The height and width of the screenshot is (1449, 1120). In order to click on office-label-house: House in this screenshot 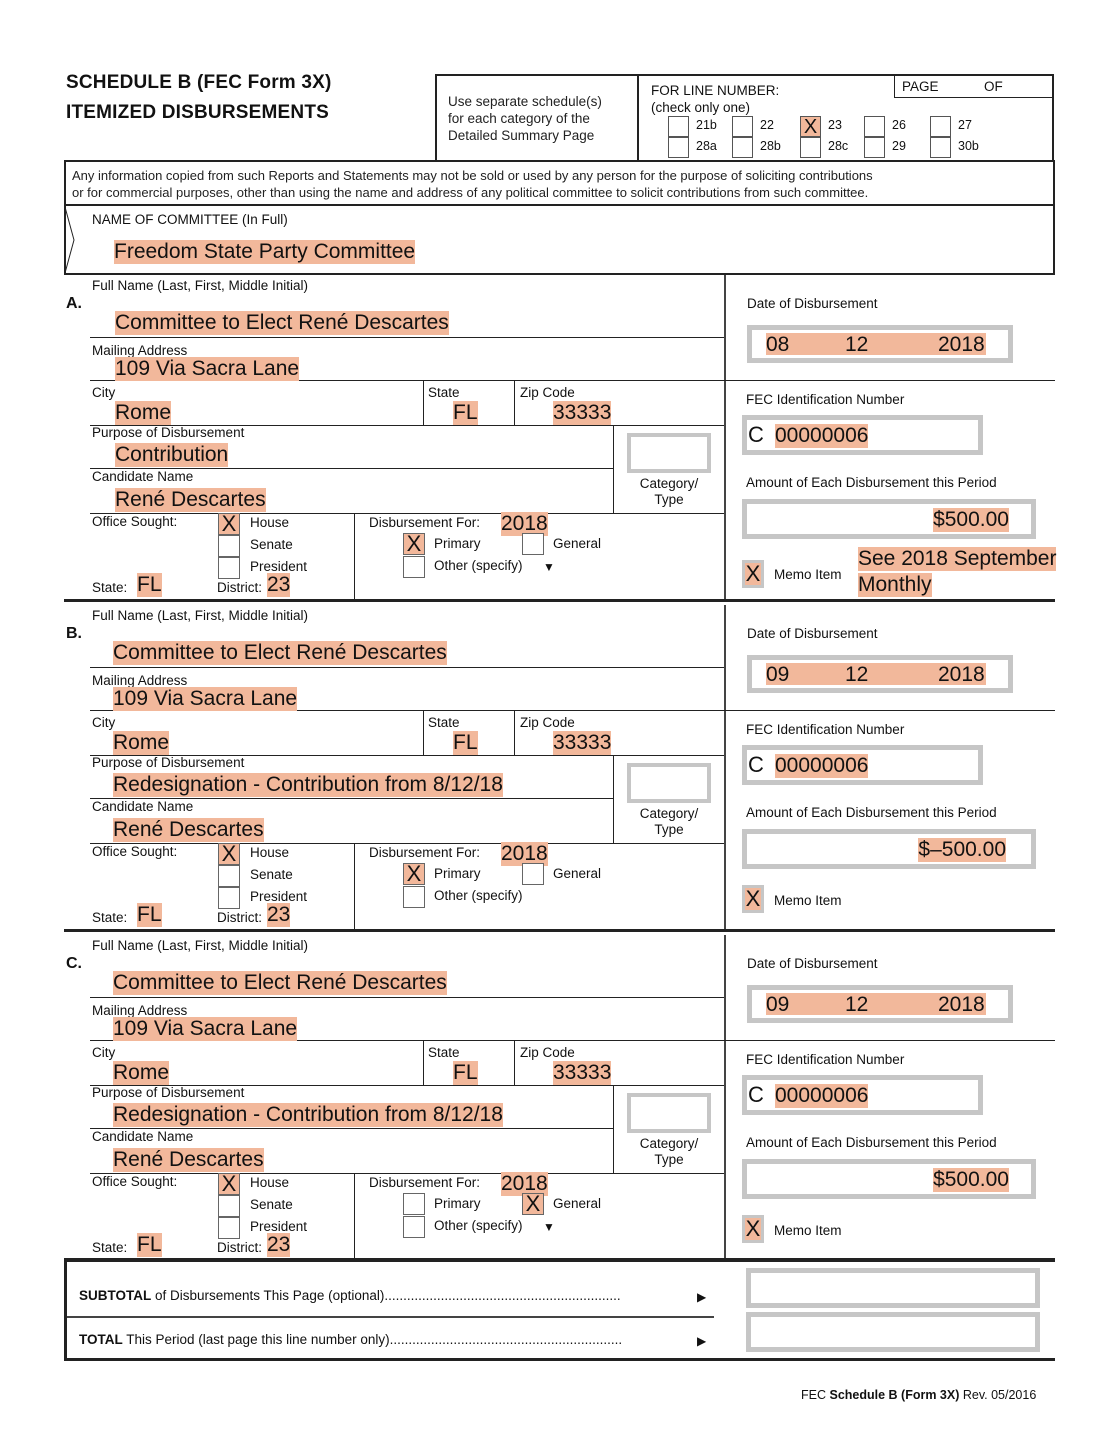, I will do `click(270, 852)`.